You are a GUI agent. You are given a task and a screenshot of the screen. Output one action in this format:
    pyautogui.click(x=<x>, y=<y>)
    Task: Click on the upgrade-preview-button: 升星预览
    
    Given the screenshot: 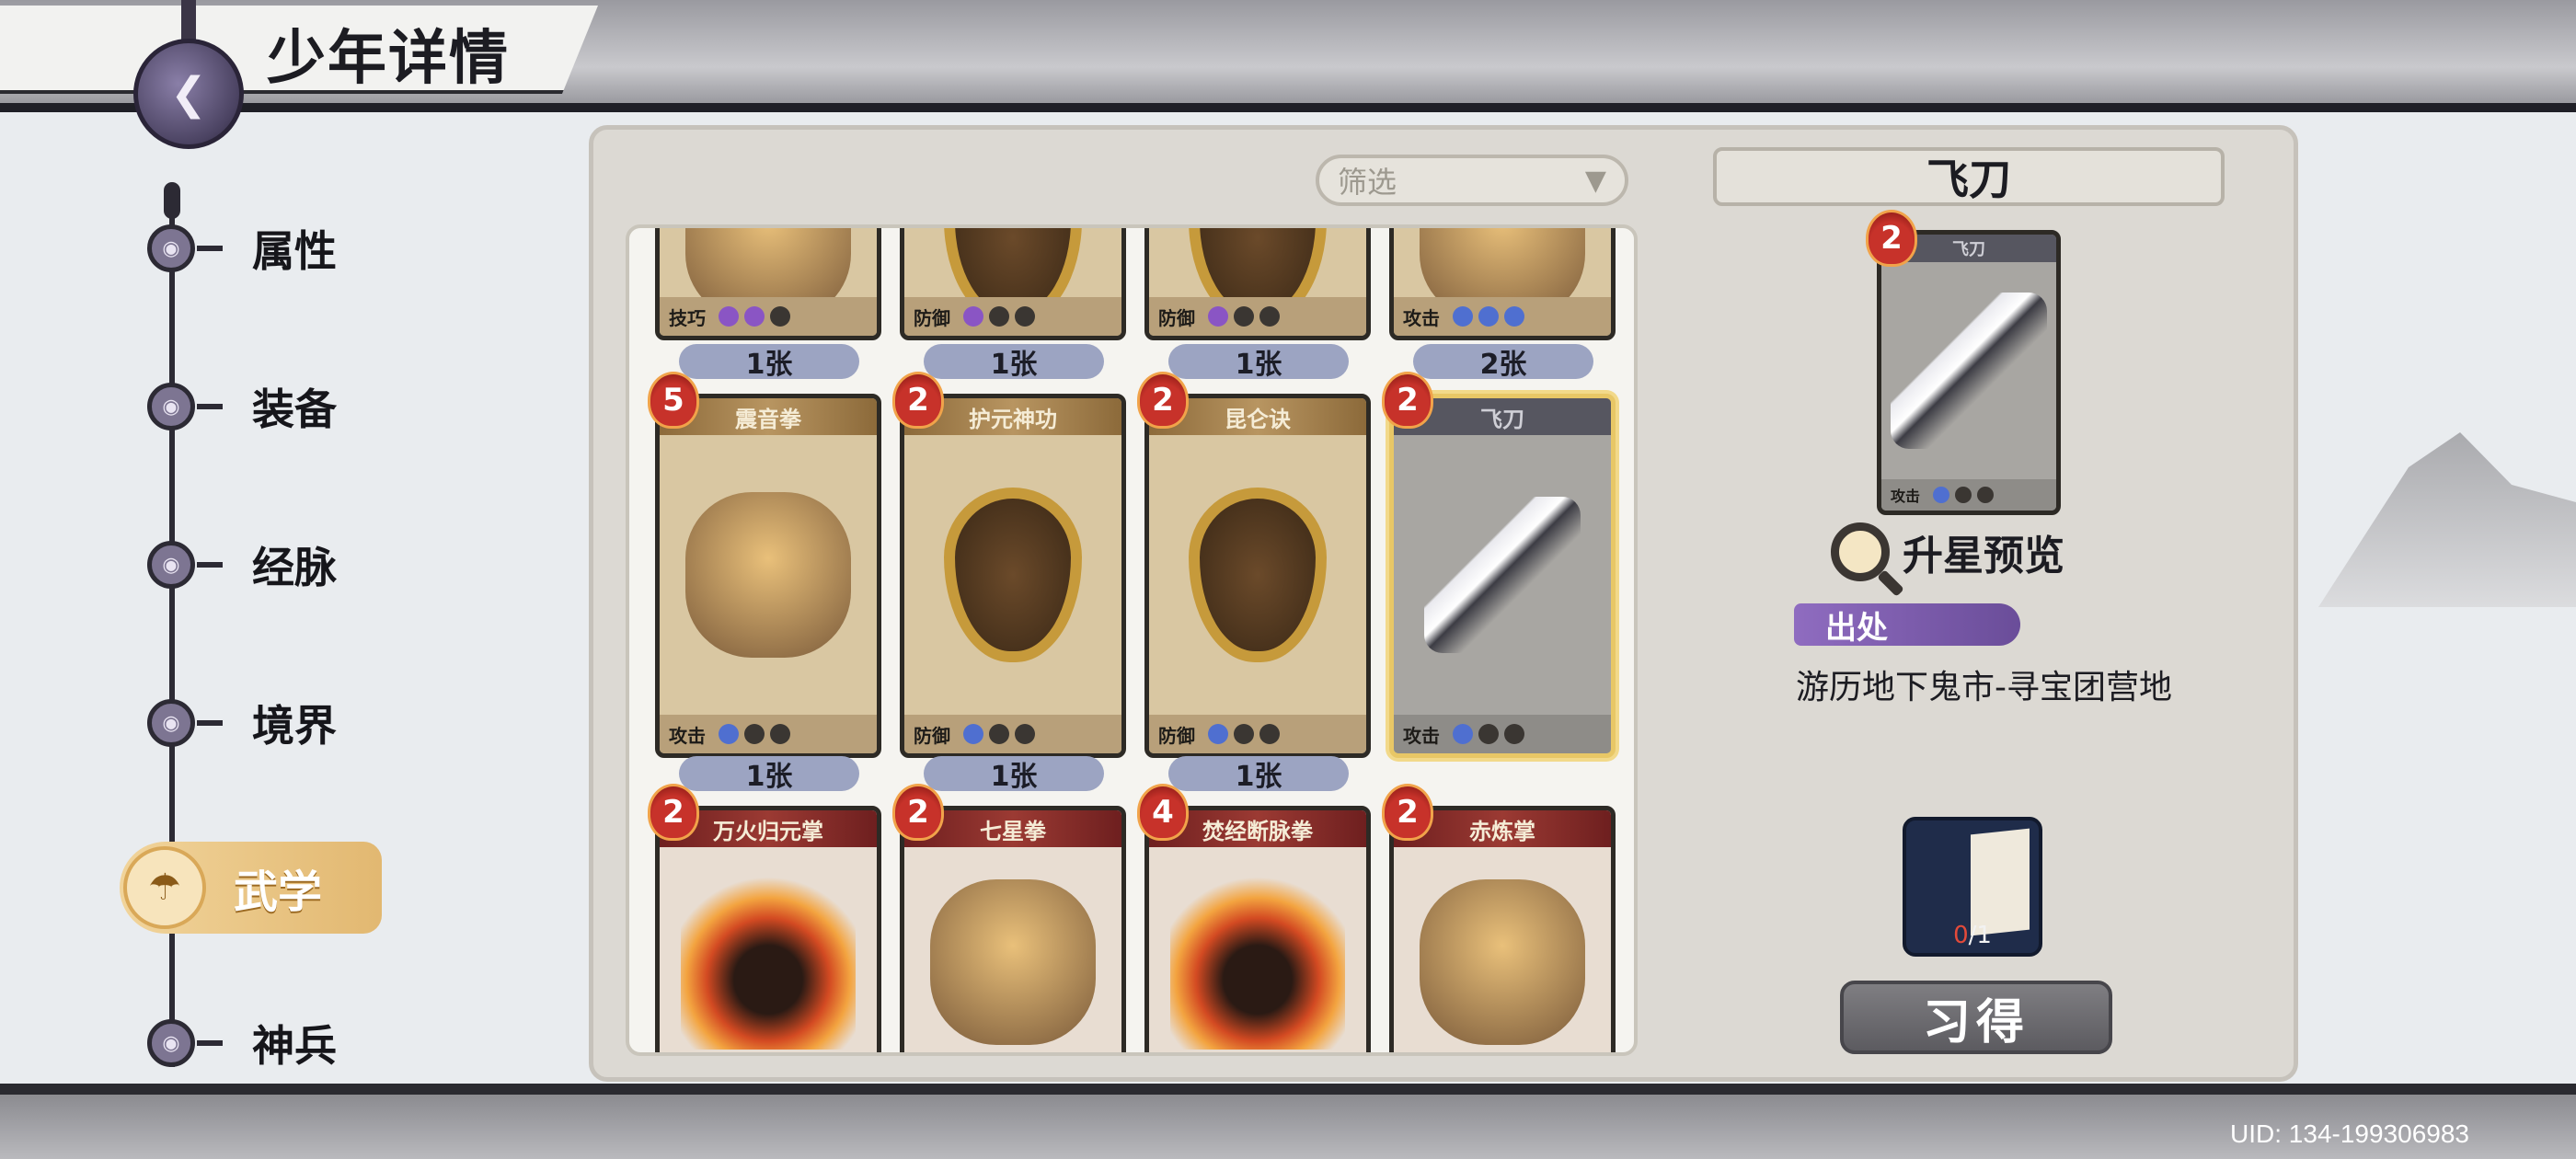 What is the action you would take?
    pyautogui.click(x=1947, y=551)
    